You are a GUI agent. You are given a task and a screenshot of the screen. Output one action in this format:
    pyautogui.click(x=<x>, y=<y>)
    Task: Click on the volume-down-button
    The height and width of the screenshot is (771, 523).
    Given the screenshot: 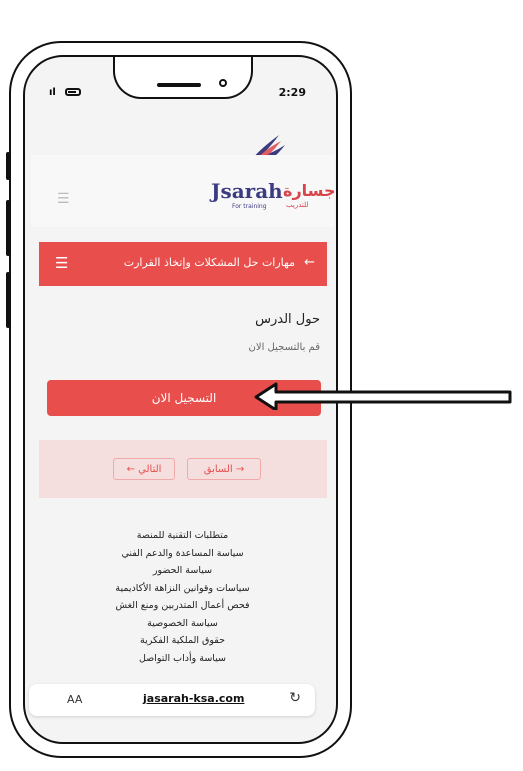 What is the action you would take?
    pyautogui.click(x=8, y=300)
    